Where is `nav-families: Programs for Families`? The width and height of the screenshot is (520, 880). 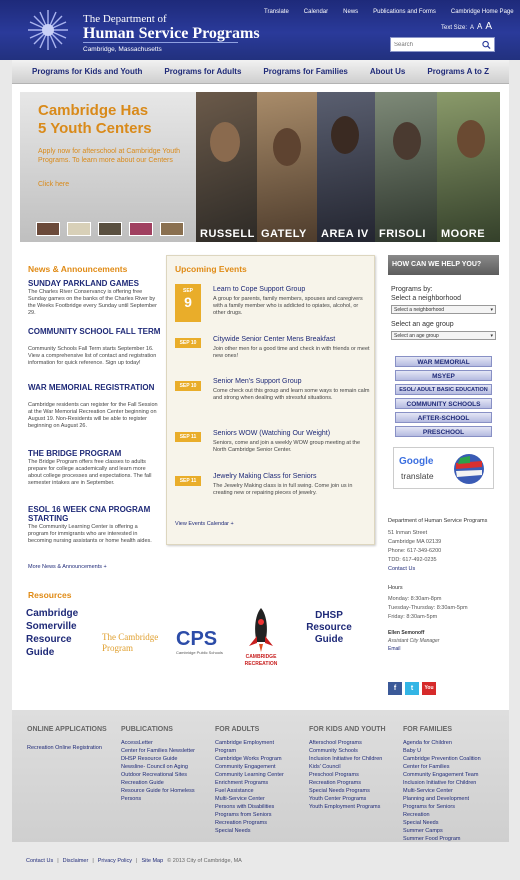
nav-families: Programs for Families is located at coordinates (305, 71).